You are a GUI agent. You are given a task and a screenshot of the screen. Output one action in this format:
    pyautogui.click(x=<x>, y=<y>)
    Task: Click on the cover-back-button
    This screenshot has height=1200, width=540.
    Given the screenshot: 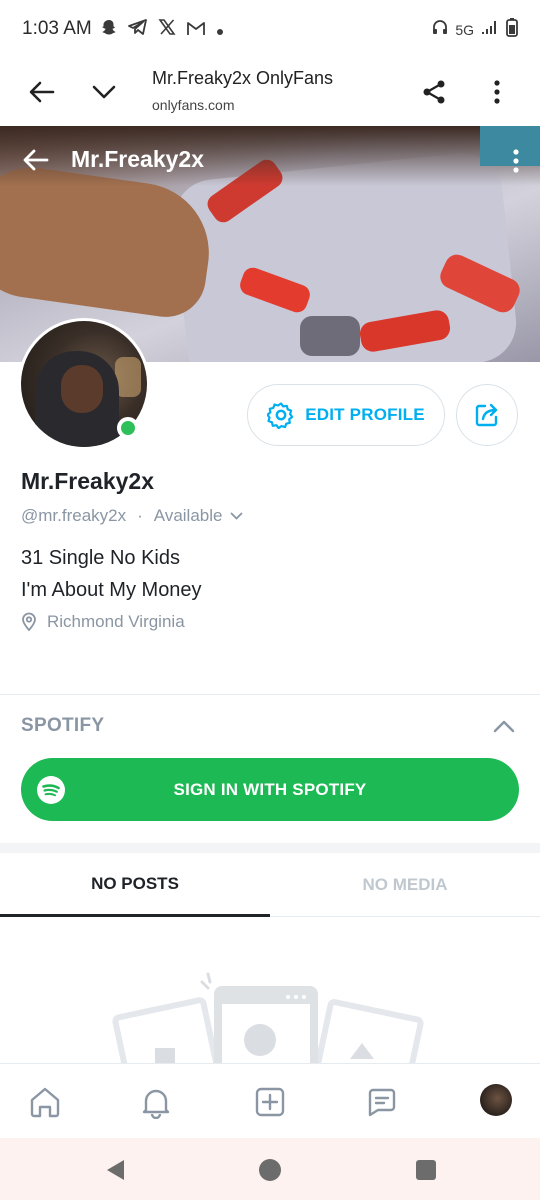 What is the action you would take?
    pyautogui.click(x=36, y=160)
    